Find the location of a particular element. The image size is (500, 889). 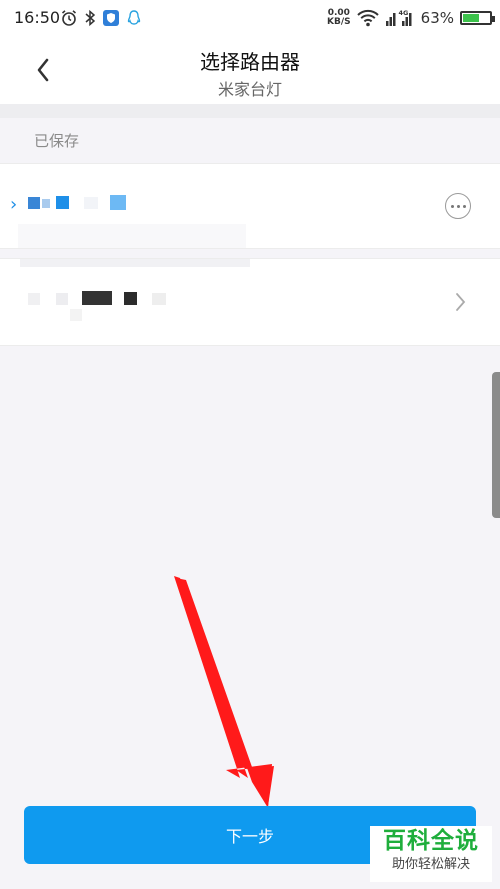

more-options-icon is located at coordinates (458, 206).